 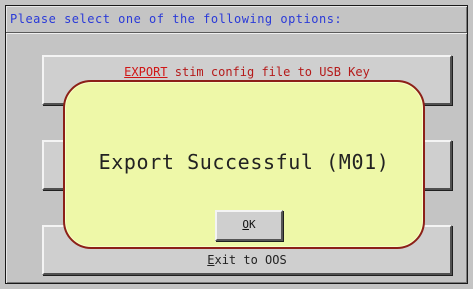 I want to click on ok-label-rest: K, so click(x=252, y=224).